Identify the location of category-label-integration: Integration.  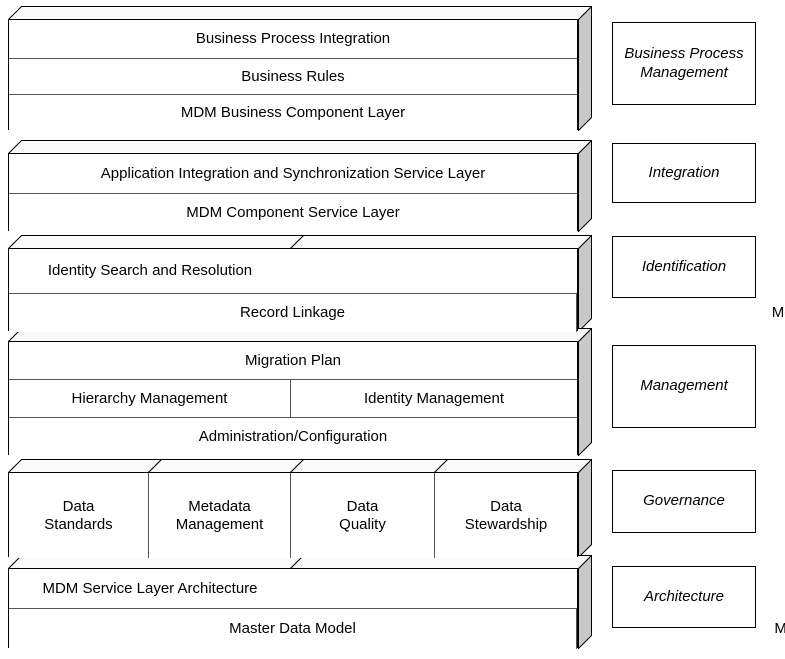
(684, 173).